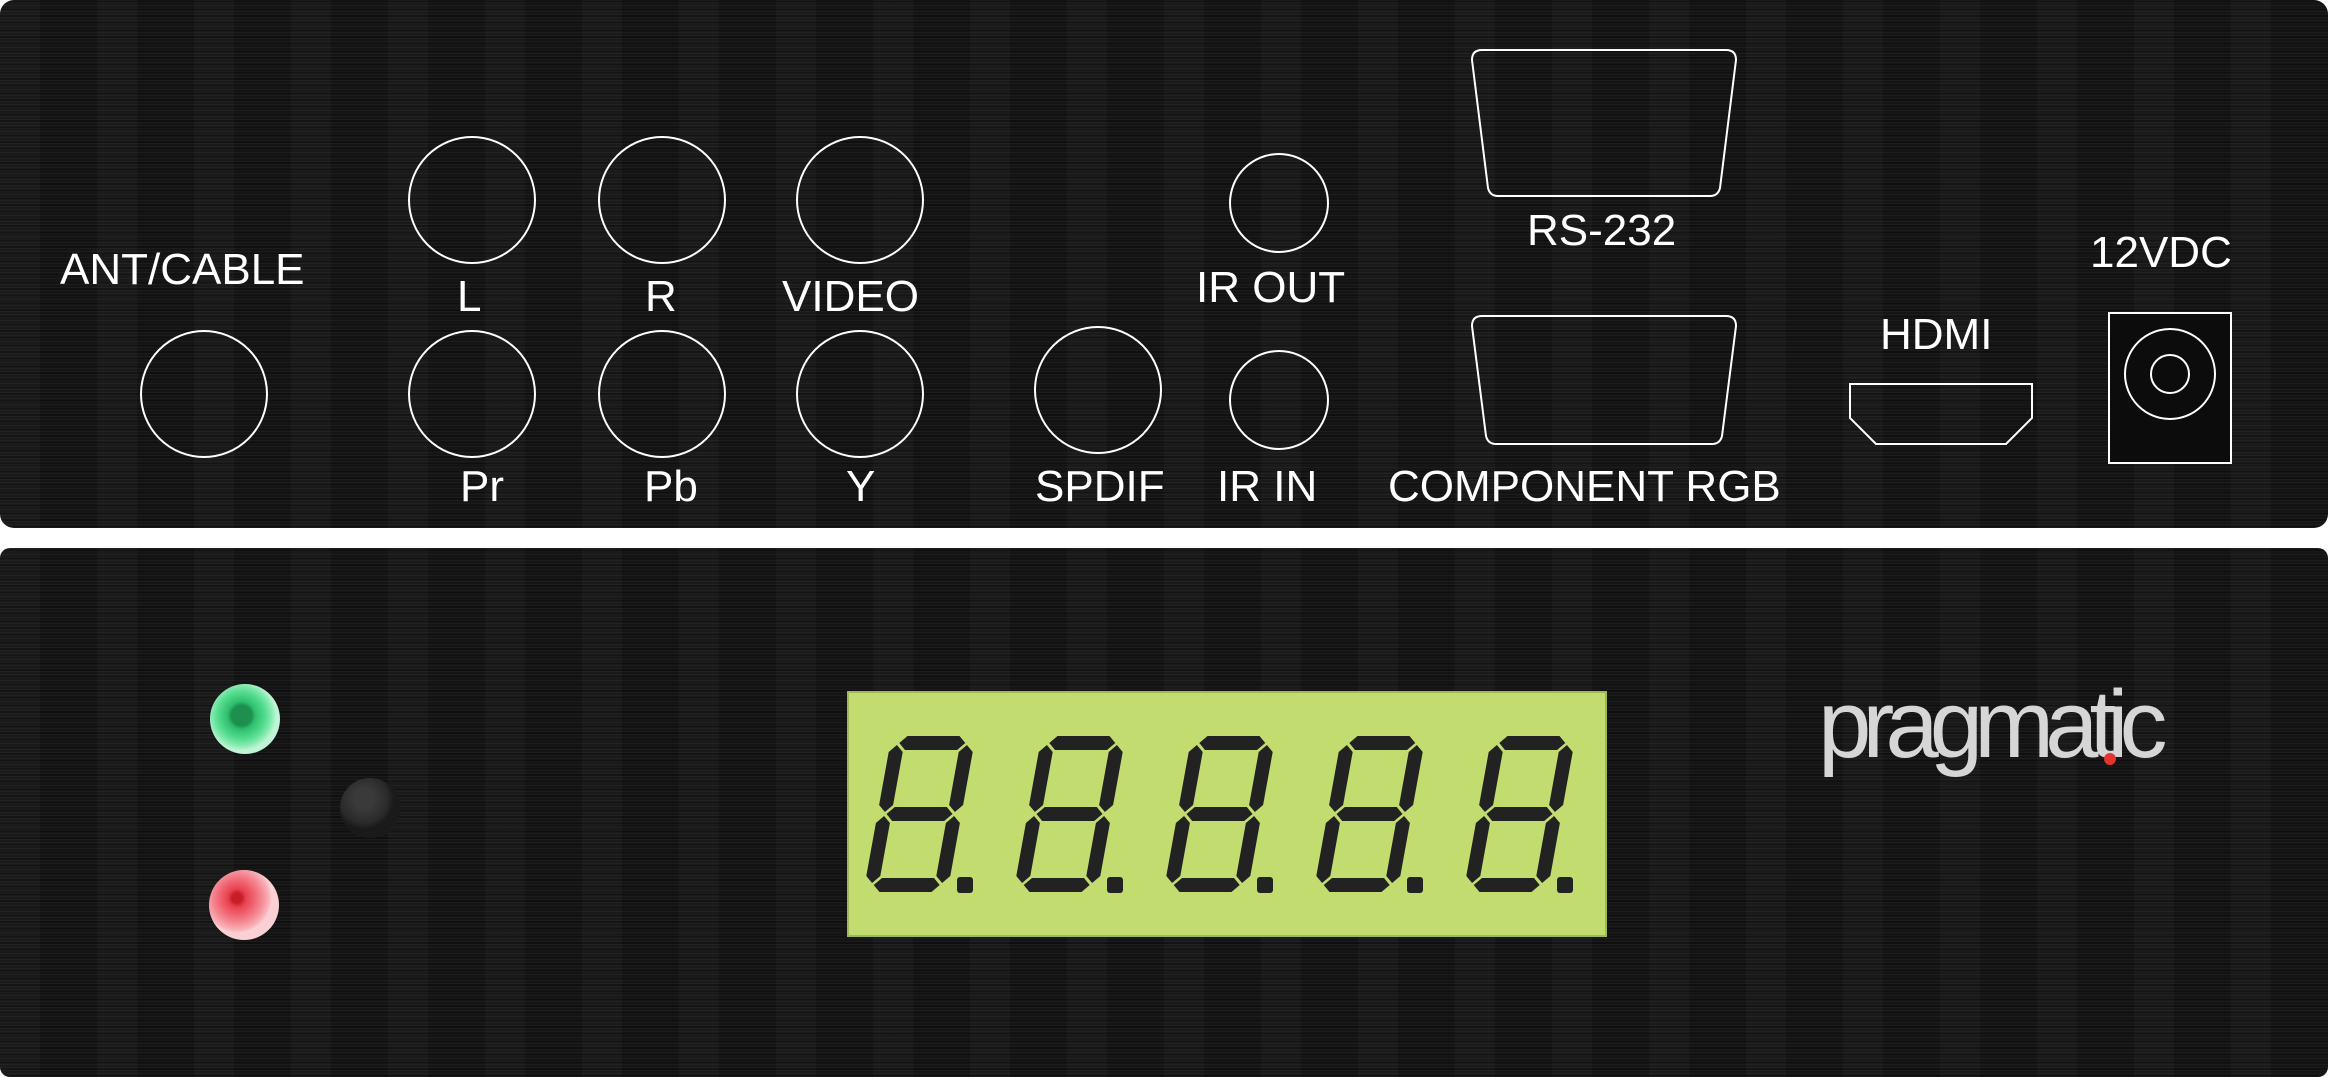  Describe the element at coordinates (2110, 759) in the screenshot. I see `brand-dot` at that location.